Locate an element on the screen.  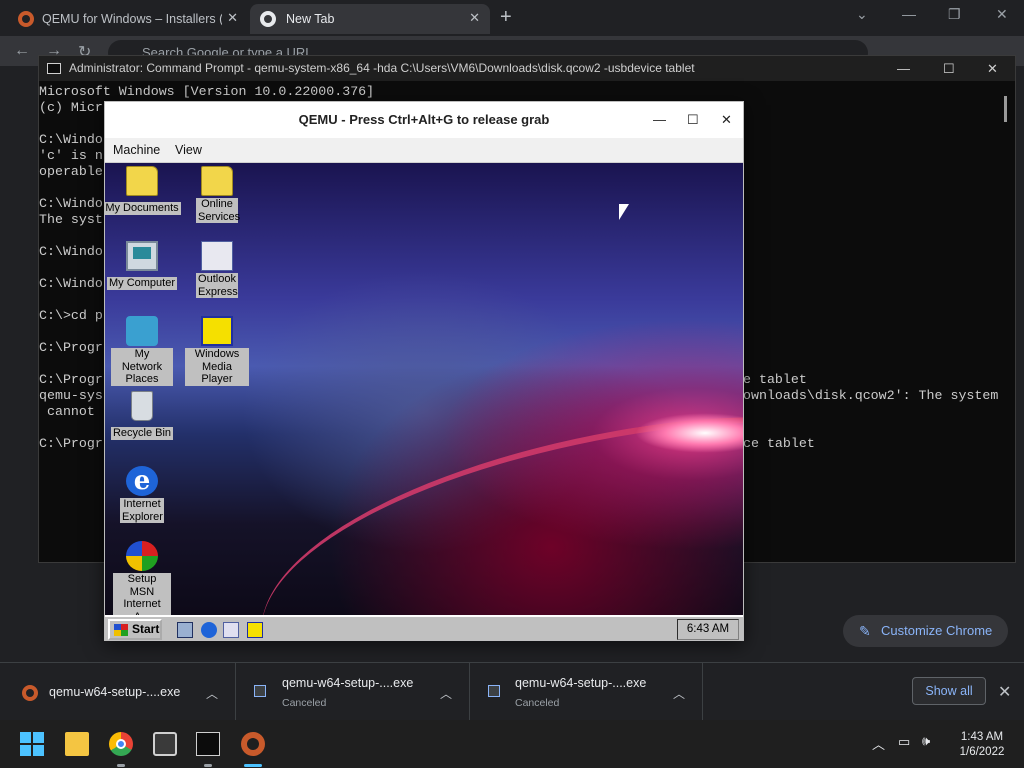
mouse-cursor-icon is located at coordinates (624, 212).